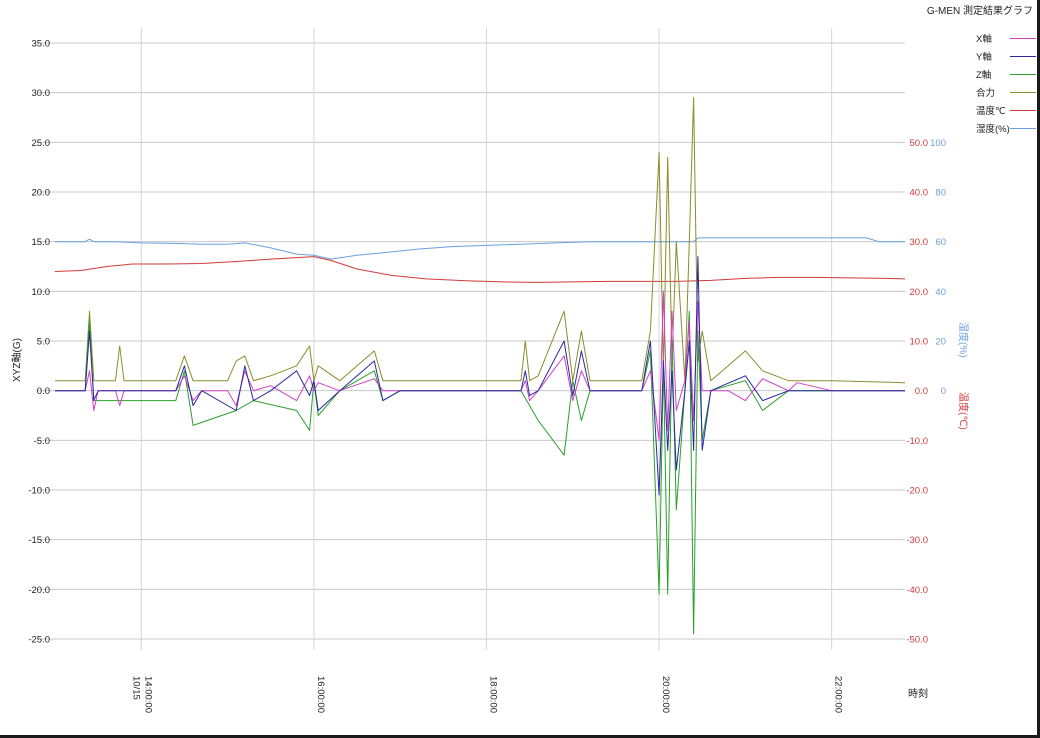 The height and width of the screenshot is (738, 1040). I want to click on y3-tick-label: 20, so click(940, 342).